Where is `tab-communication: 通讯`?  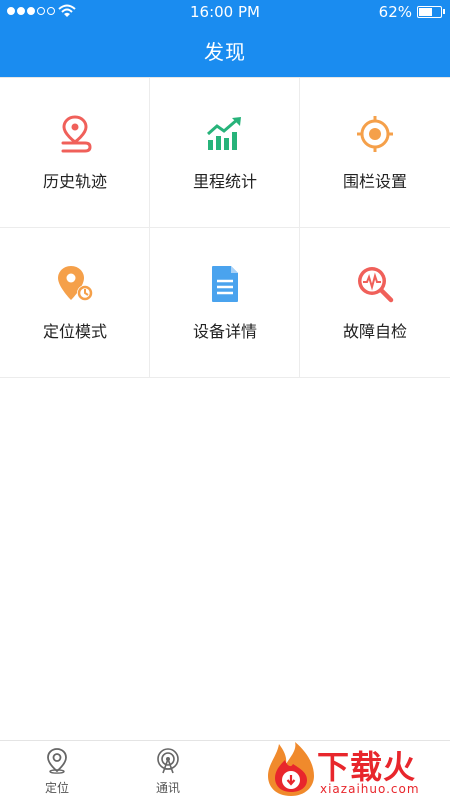
tab-communication: 通讯 is located at coordinates (168, 770).